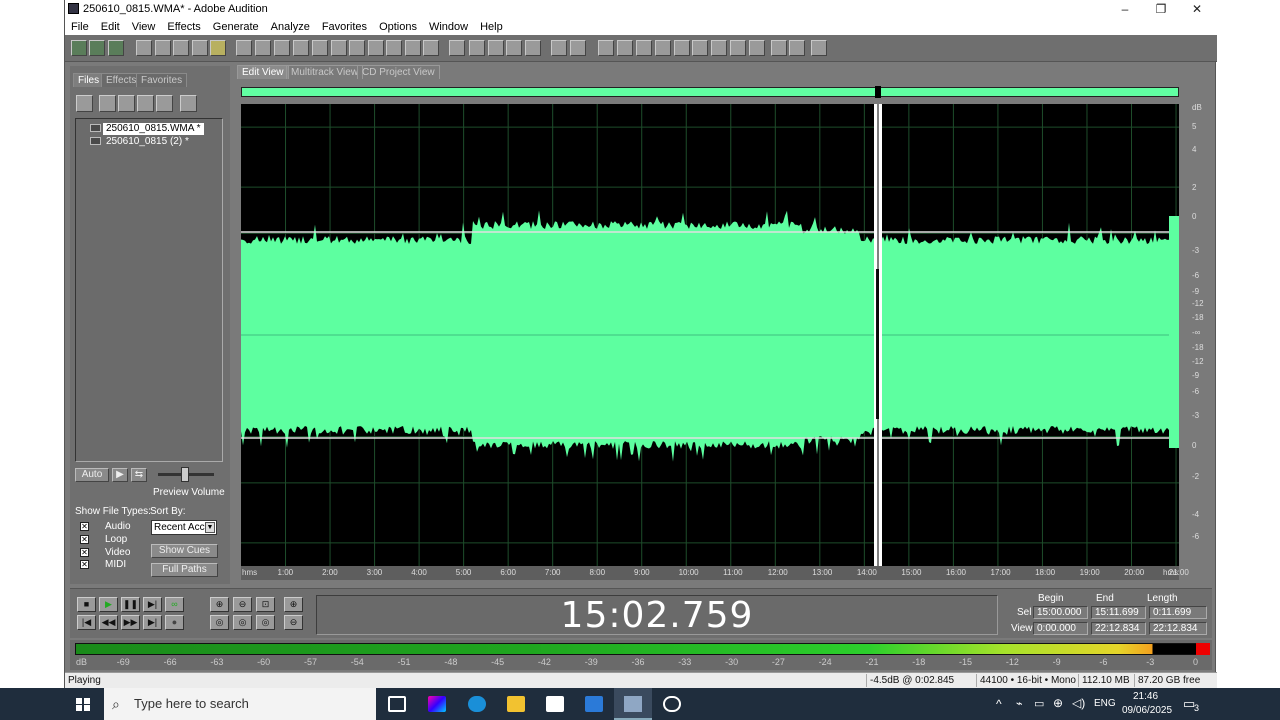 The width and height of the screenshot is (1280, 720). What do you see at coordinates (398, 27) in the screenshot?
I see `menu-options: Options` at bounding box center [398, 27].